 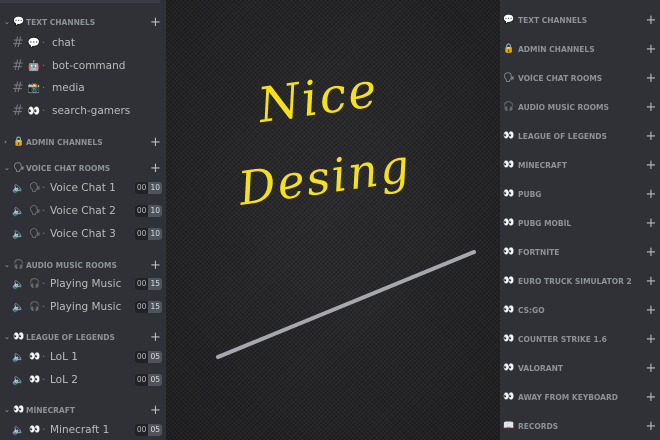 What do you see at coordinates (580, 252) in the screenshot?
I see `category-fortnite: 👀 FORTNİTE +` at bounding box center [580, 252].